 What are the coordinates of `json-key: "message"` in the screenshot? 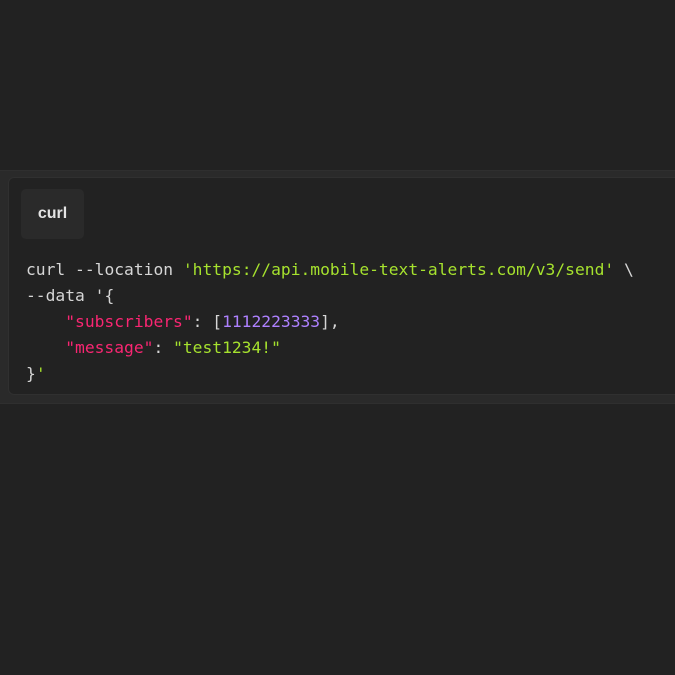 It's located at (109, 347).